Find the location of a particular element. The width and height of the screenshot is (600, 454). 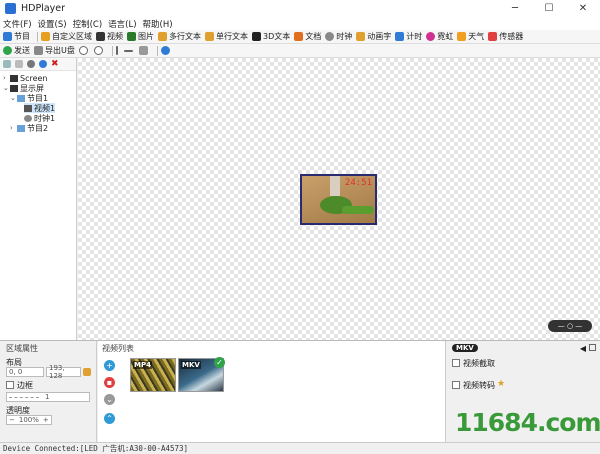

border-value: 1 is located at coordinates (47, 397).